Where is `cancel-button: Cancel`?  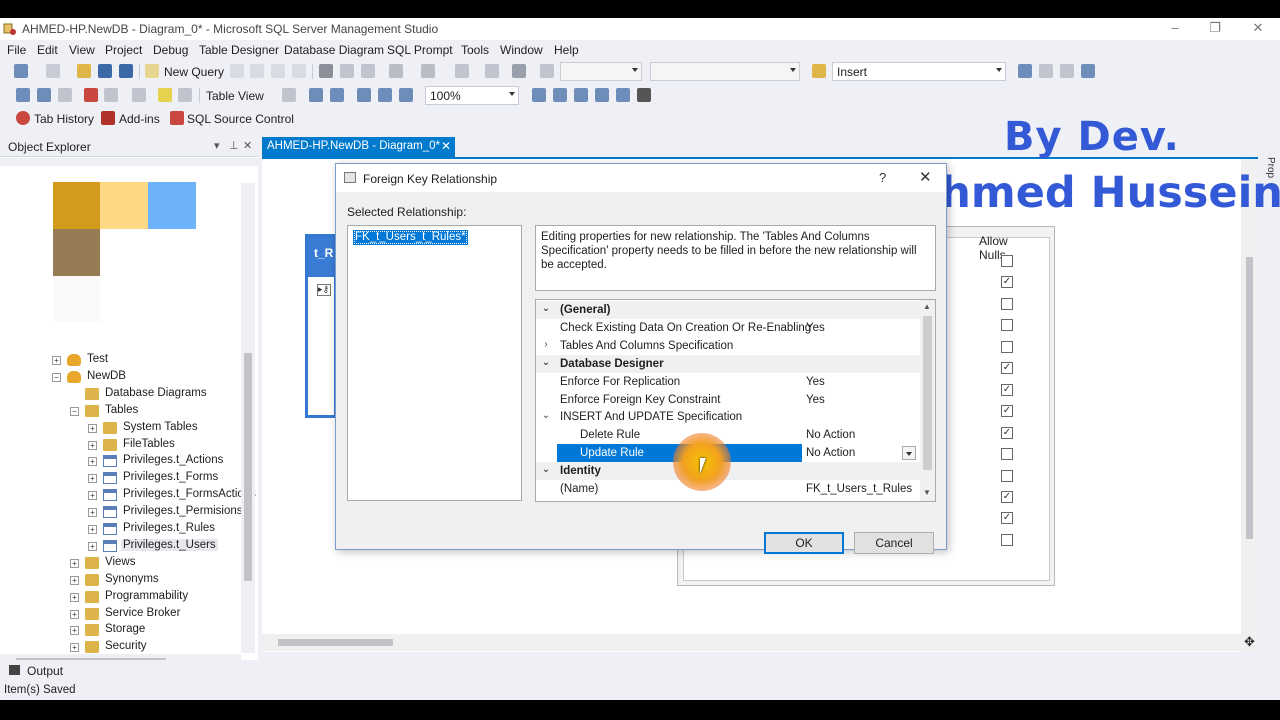 cancel-button: Cancel is located at coordinates (894, 543).